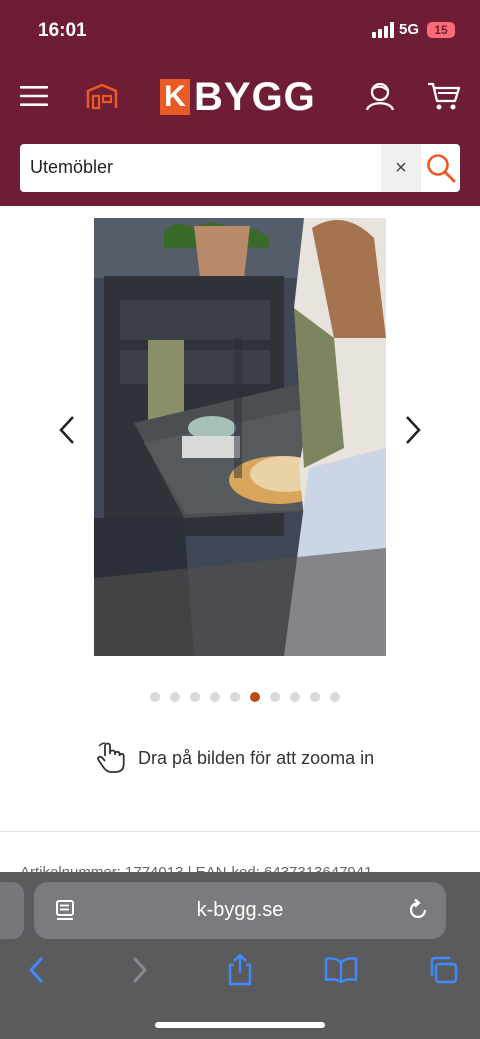 This screenshot has width=480, height=1039. Describe the element at coordinates (401, 168) in the screenshot. I see `clear-search-button: ×` at that location.